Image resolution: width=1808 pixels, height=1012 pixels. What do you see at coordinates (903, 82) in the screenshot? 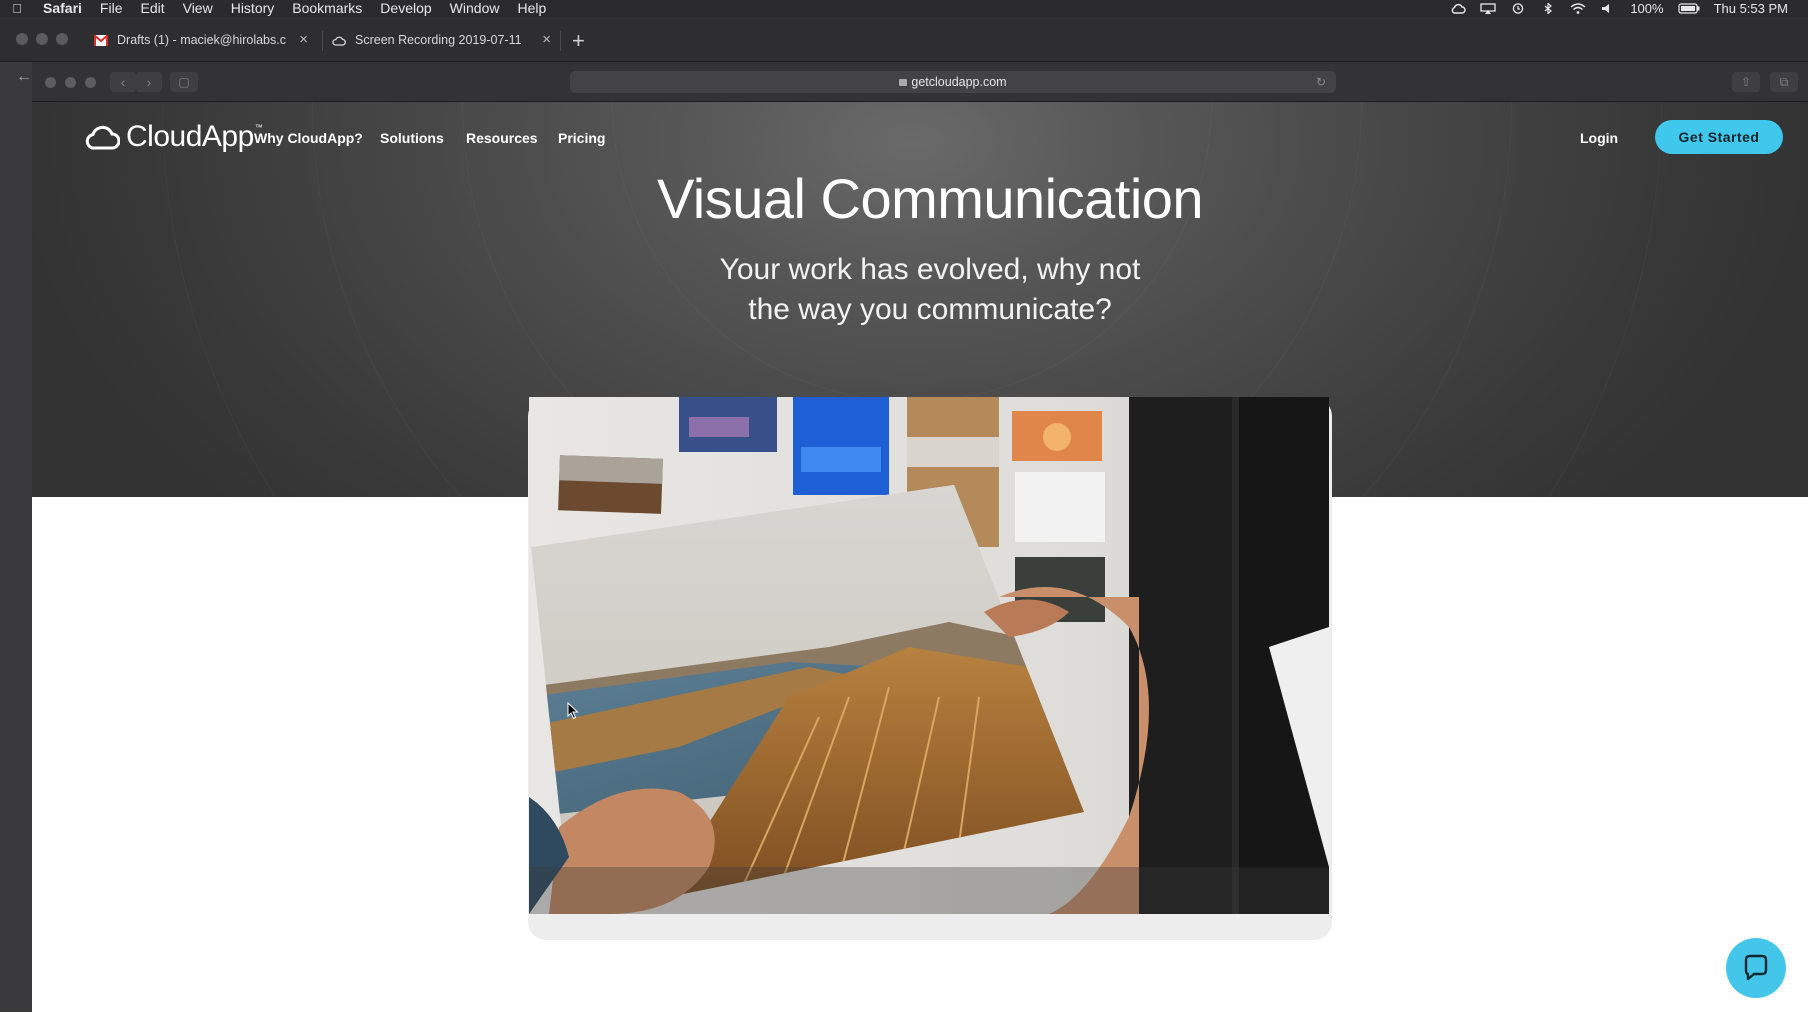
I see `lock-icon` at bounding box center [903, 82].